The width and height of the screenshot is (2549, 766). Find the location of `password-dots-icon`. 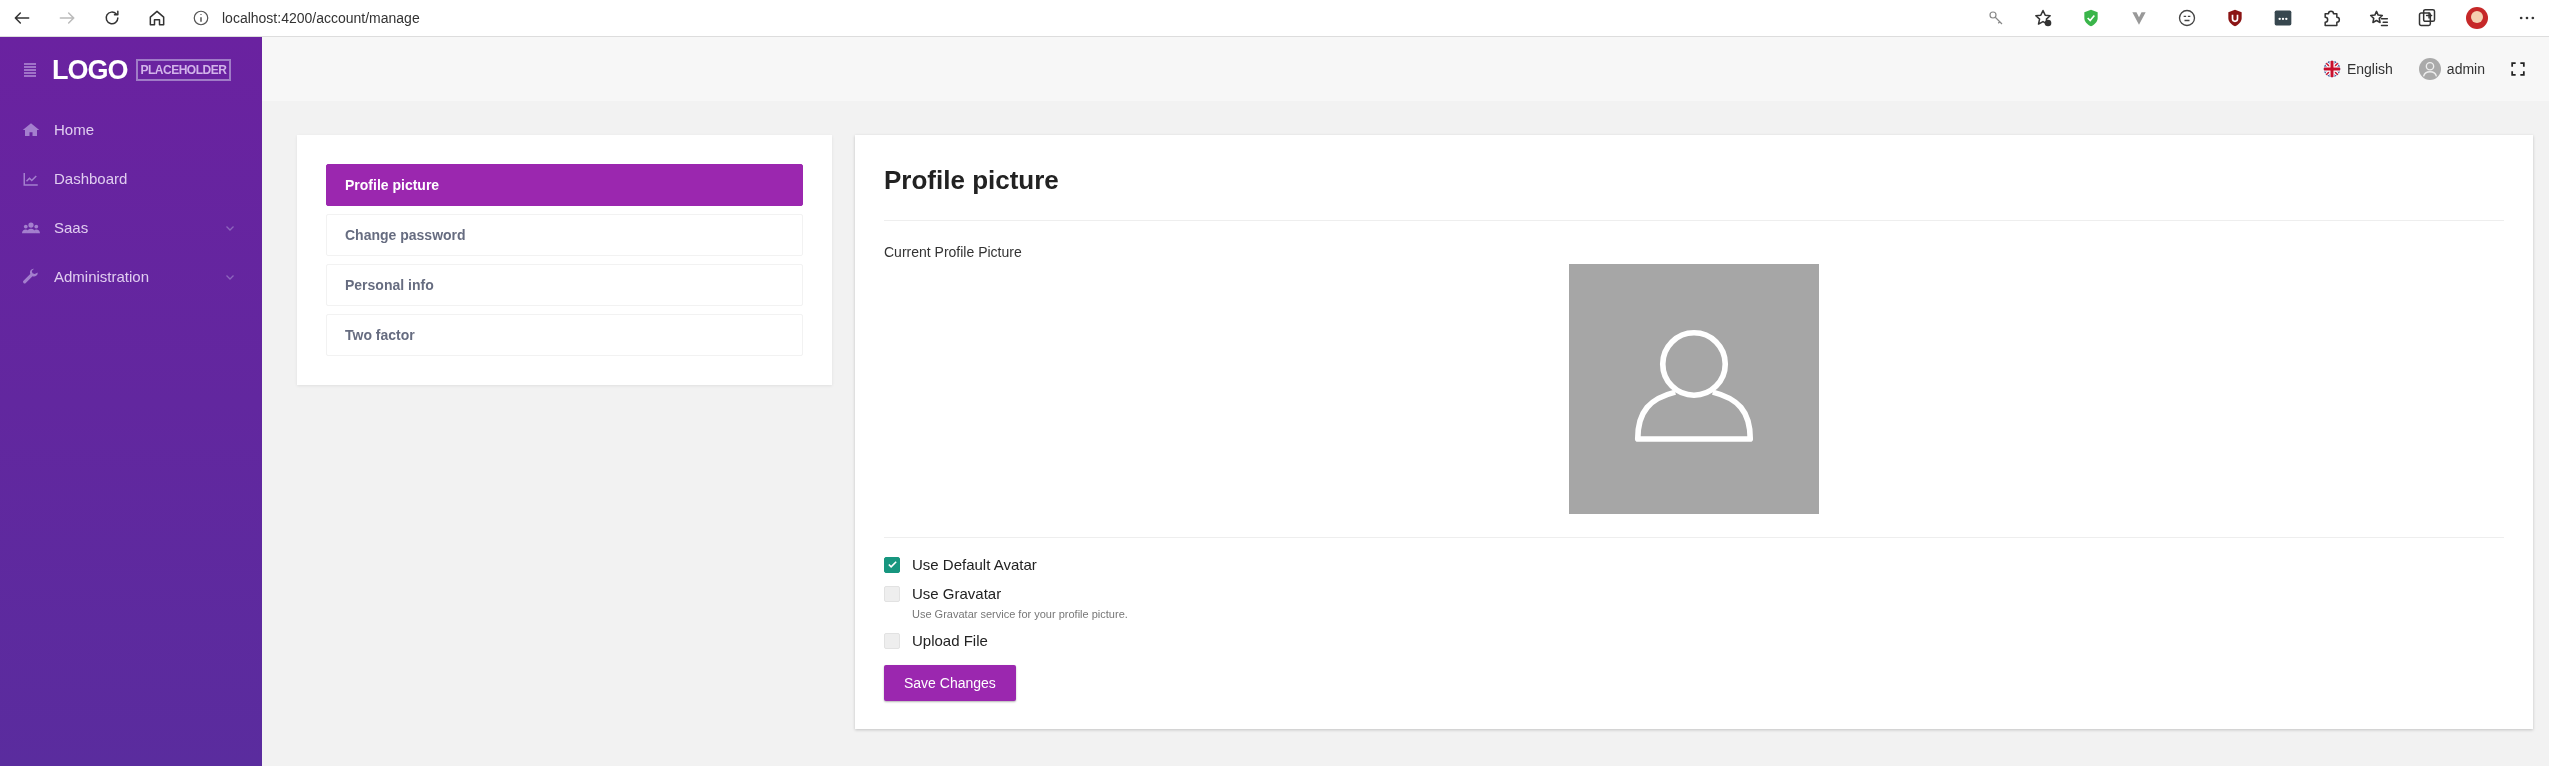

password-dots-icon is located at coordinates (2283, 18).